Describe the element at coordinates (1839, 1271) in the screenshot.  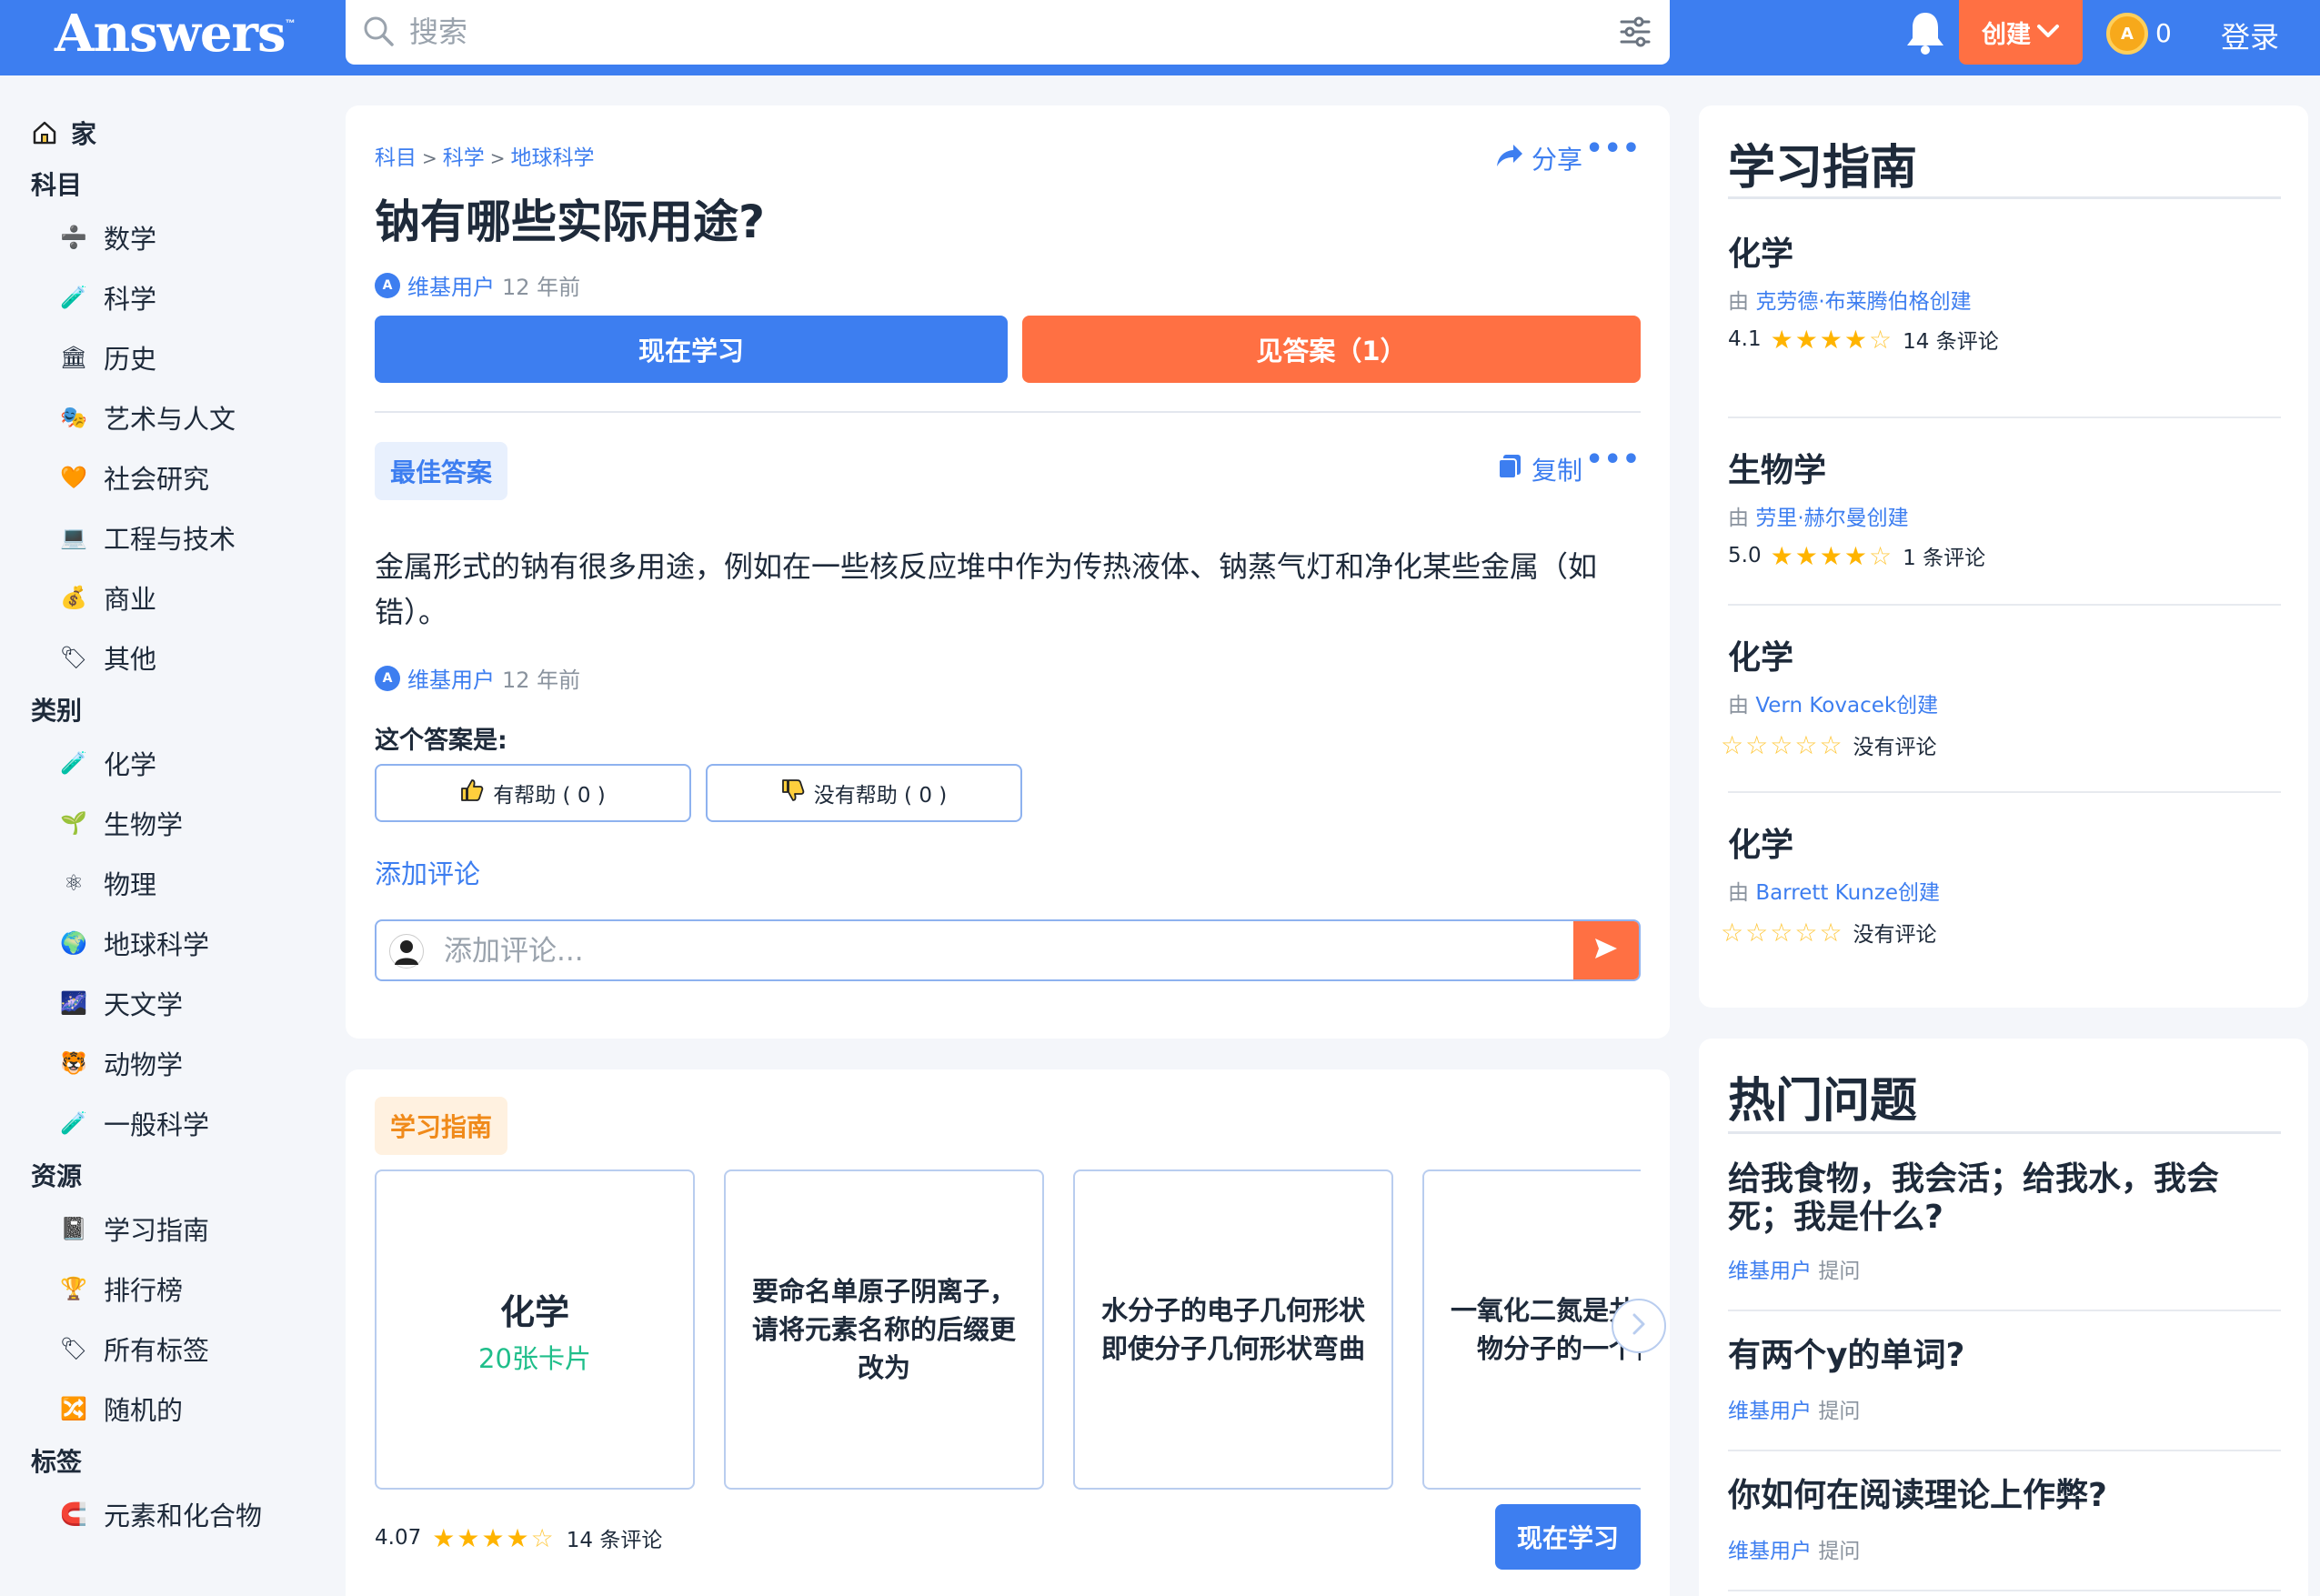
I see `asked-label: 提问` at that location.